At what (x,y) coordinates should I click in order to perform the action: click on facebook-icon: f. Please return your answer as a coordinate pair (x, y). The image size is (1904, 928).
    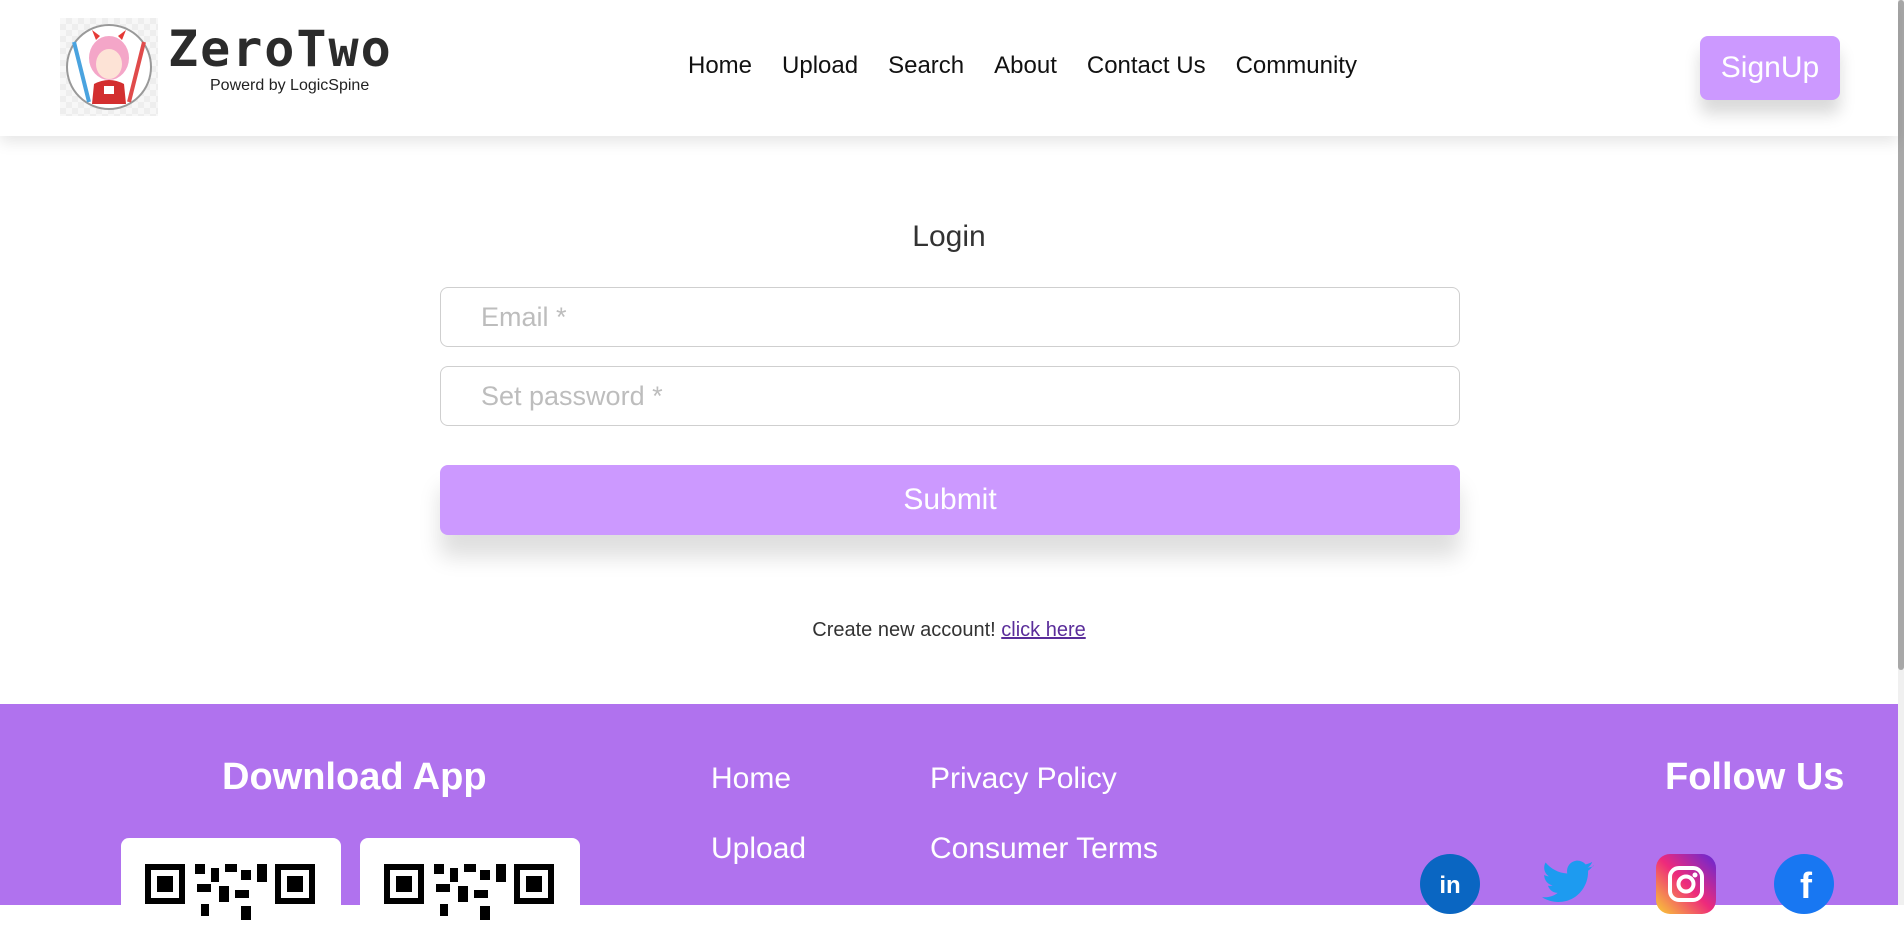
    Looking at the image, I should click on (1804, 884).